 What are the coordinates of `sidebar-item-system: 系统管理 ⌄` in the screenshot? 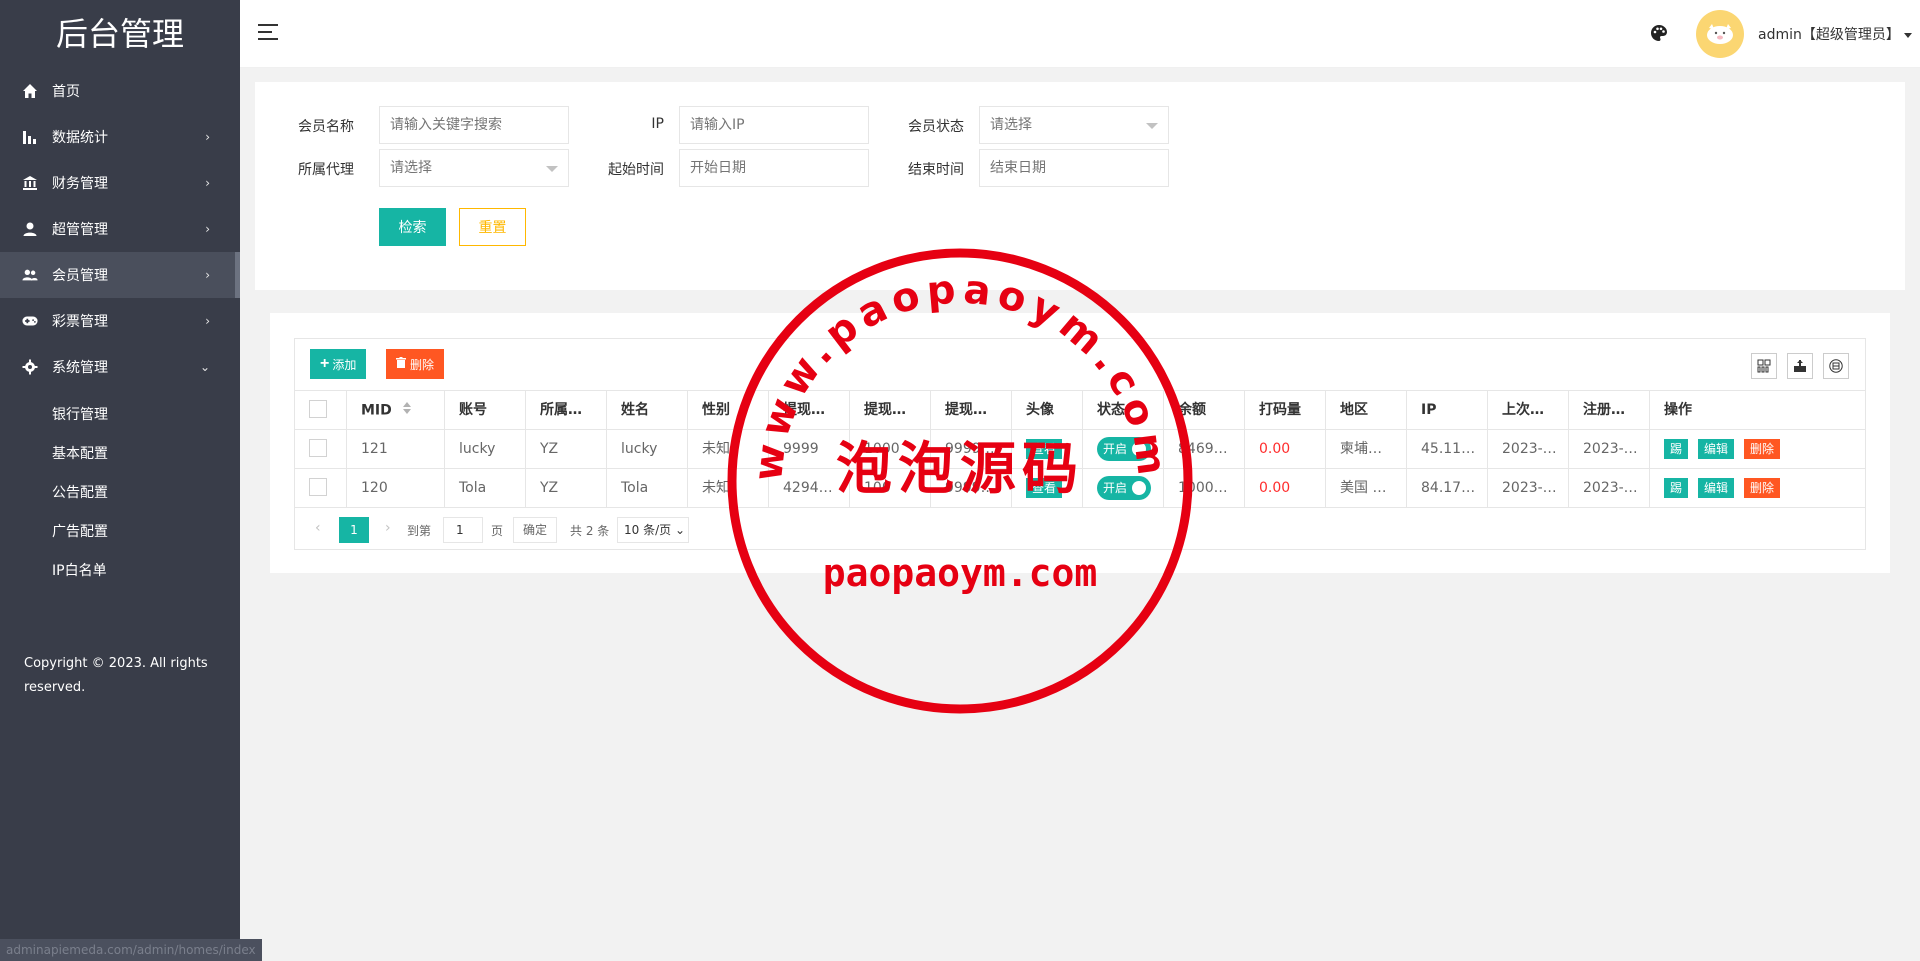 It's located at (120, 367).